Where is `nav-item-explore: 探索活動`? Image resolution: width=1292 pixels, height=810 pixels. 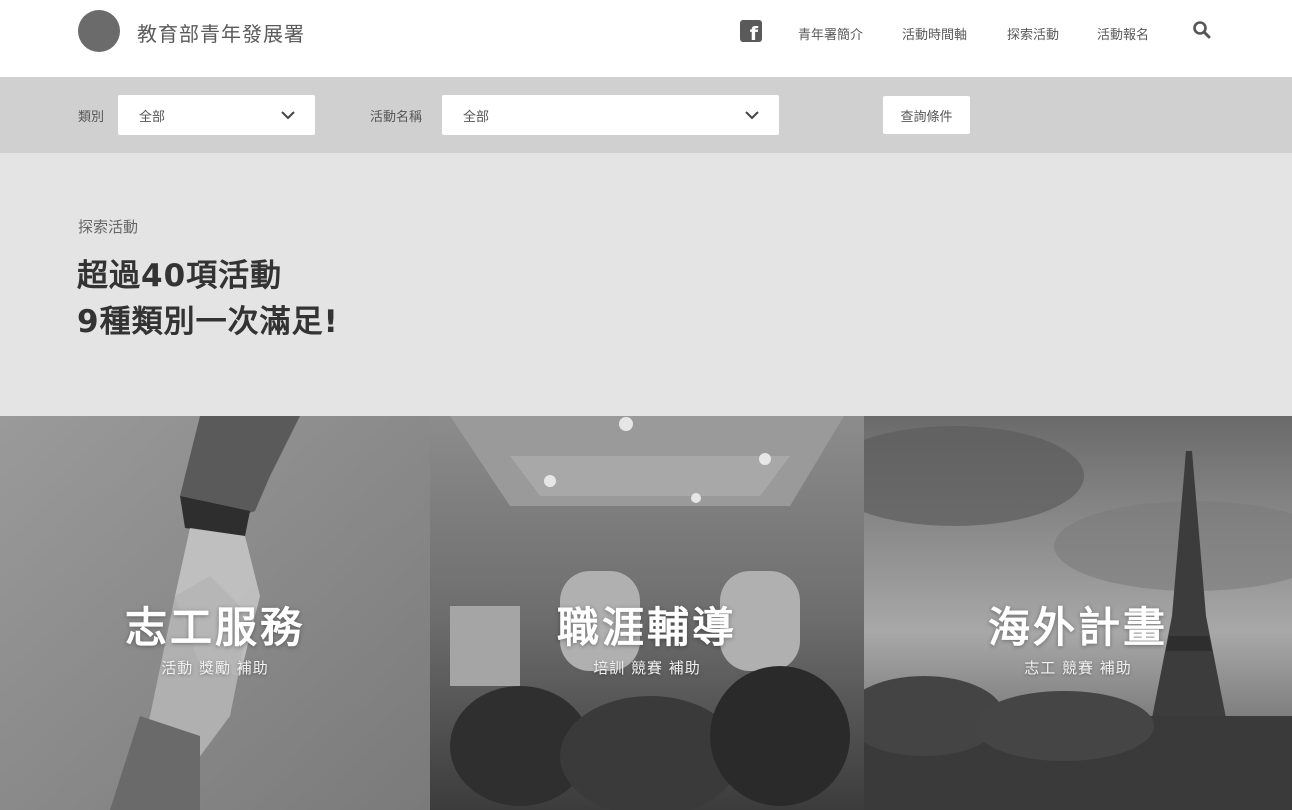
nav-item-explore: 探索活動 is located at coordinates (1033, 33).